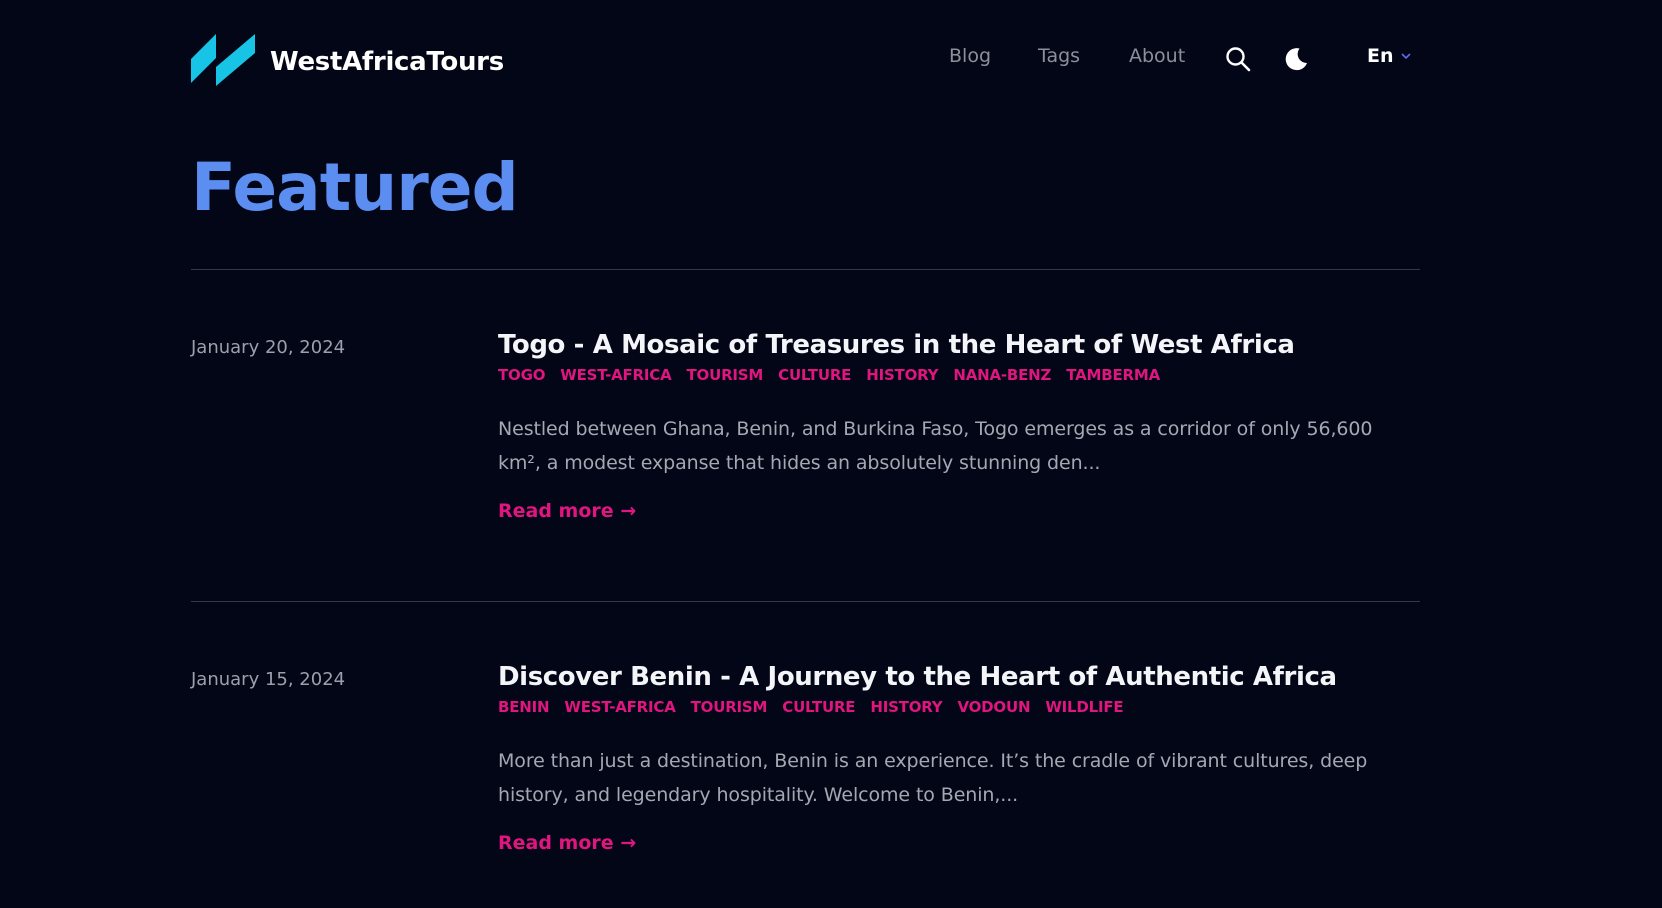 This screenshot has height=908, width=1662. Describe the element at coordinates (1113, 375) in the screenshot. I see `tag-link: TAMBERMA` at that location.